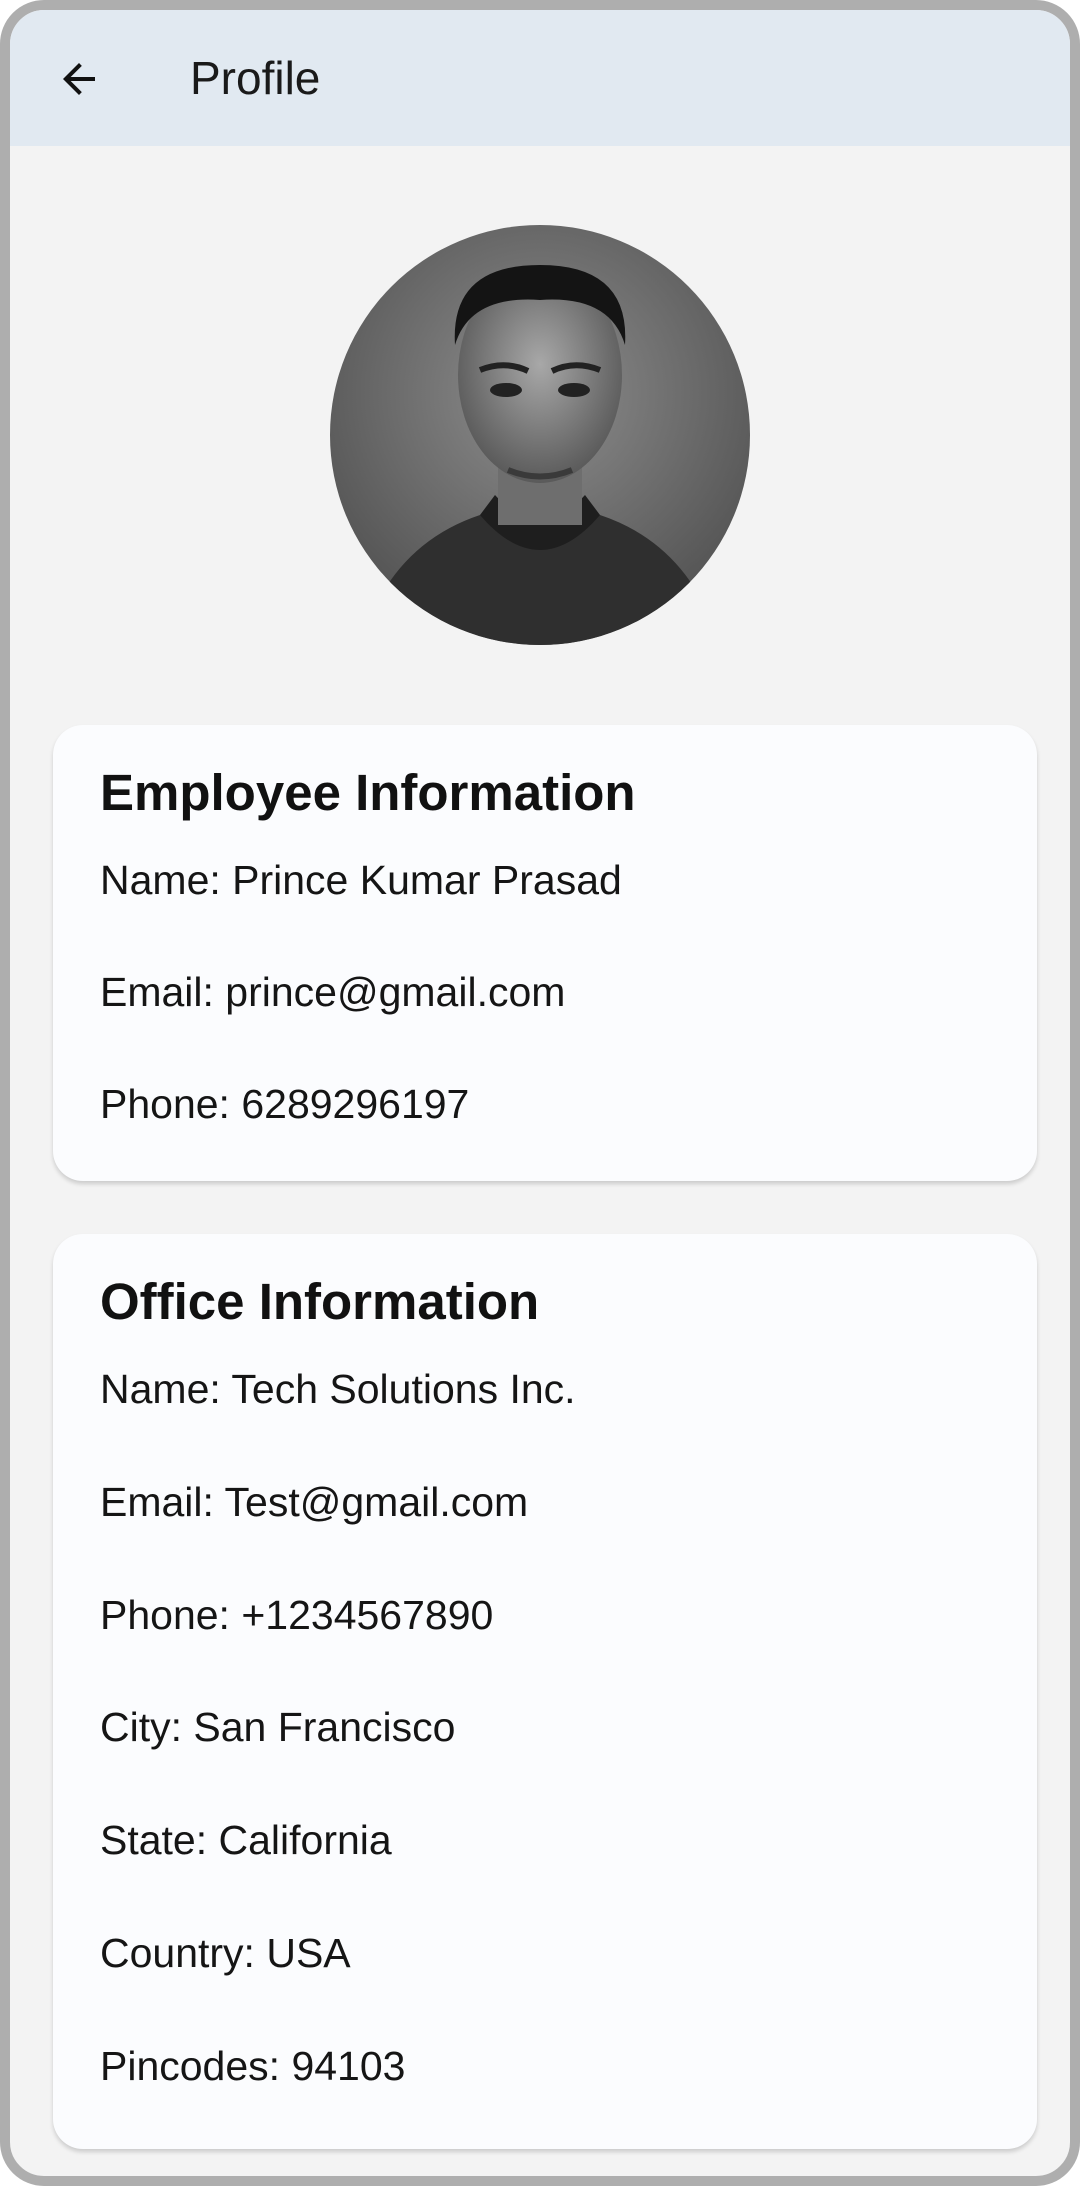  What do you see at coordinates (338, 1389) in the screenshot?
I see `office-name: Name: Tech Solutions Inc.` at bounding box center [338, 1389].